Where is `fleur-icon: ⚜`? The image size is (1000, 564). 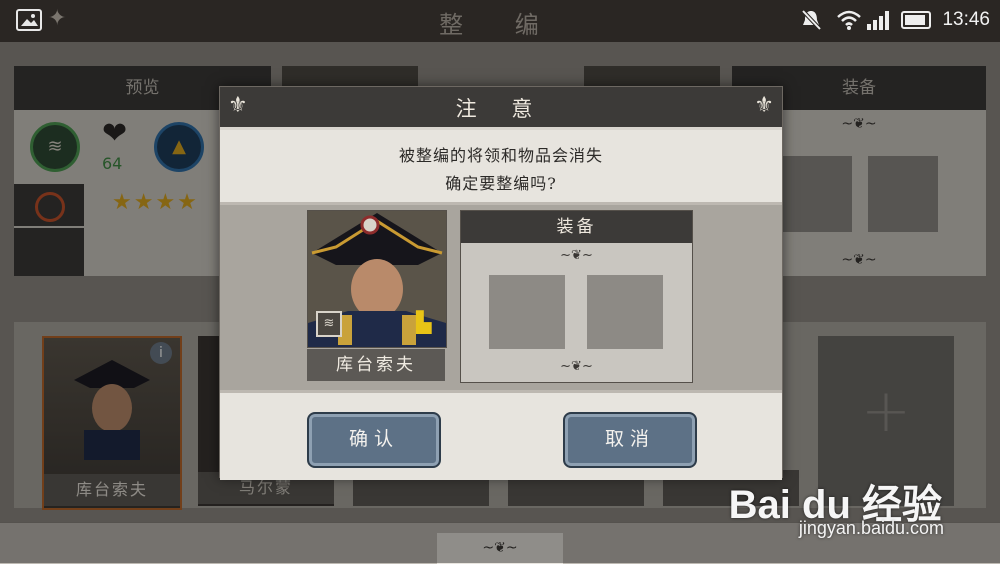 fleur-icon: ⚜ is located at coordinates (764, 105).